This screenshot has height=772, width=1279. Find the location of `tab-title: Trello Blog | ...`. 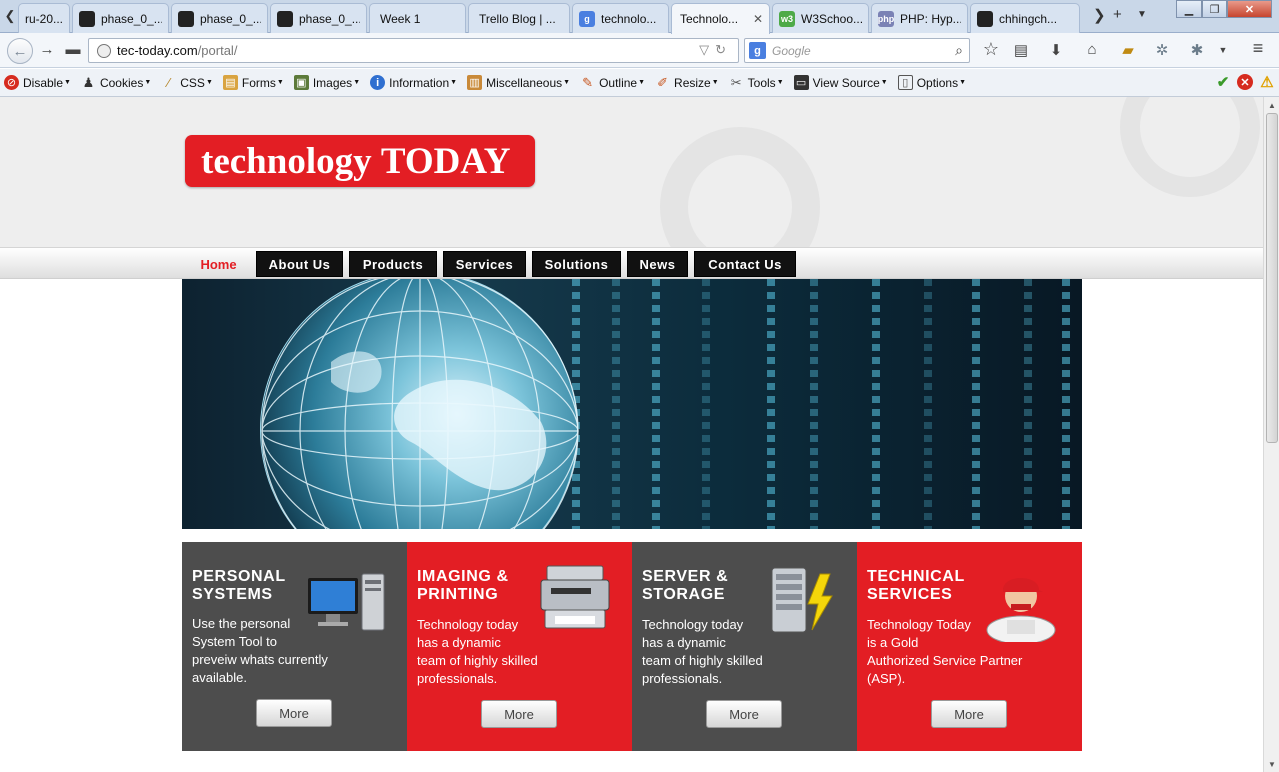

tab-title: Trello Blog | ... is located at coordinates (517, 18).